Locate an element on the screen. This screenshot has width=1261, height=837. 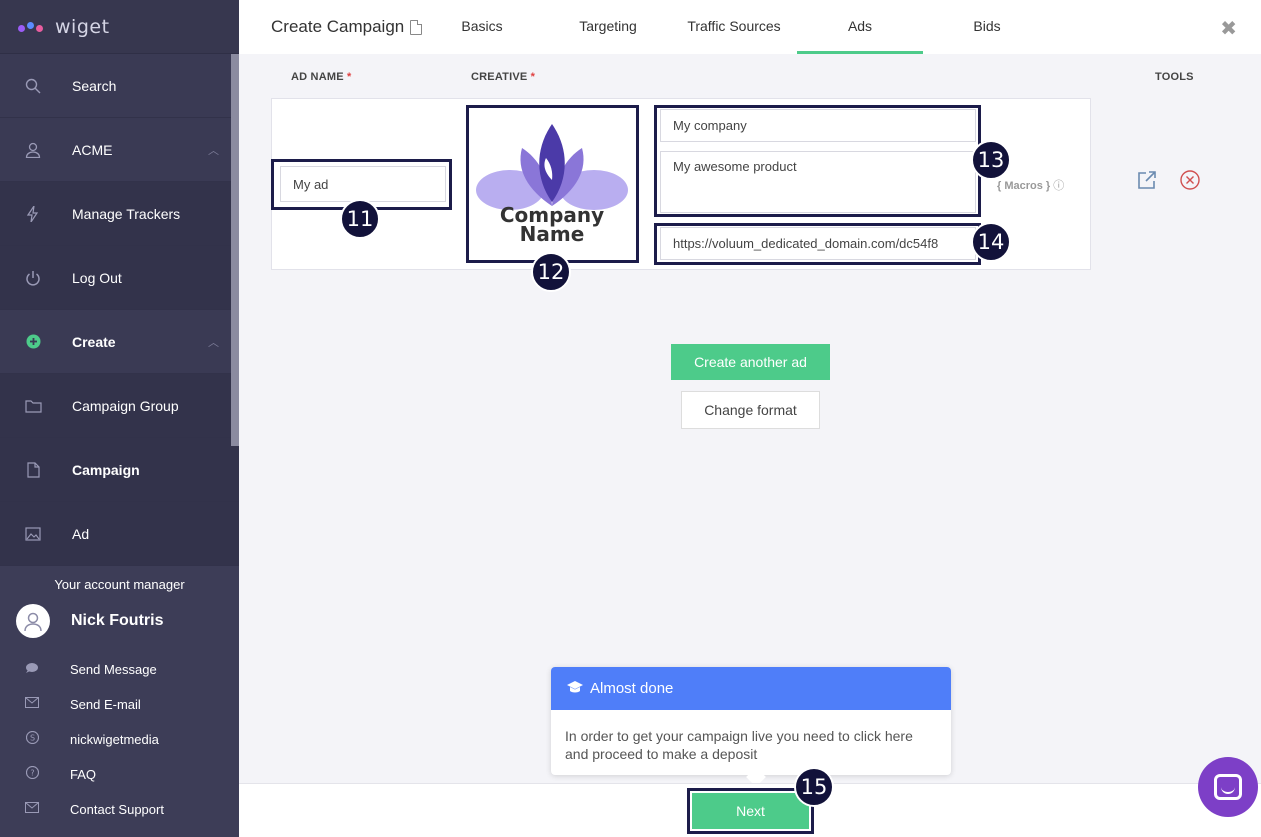
account-manager-title: Your account manager is located at coordinates (119, 584).